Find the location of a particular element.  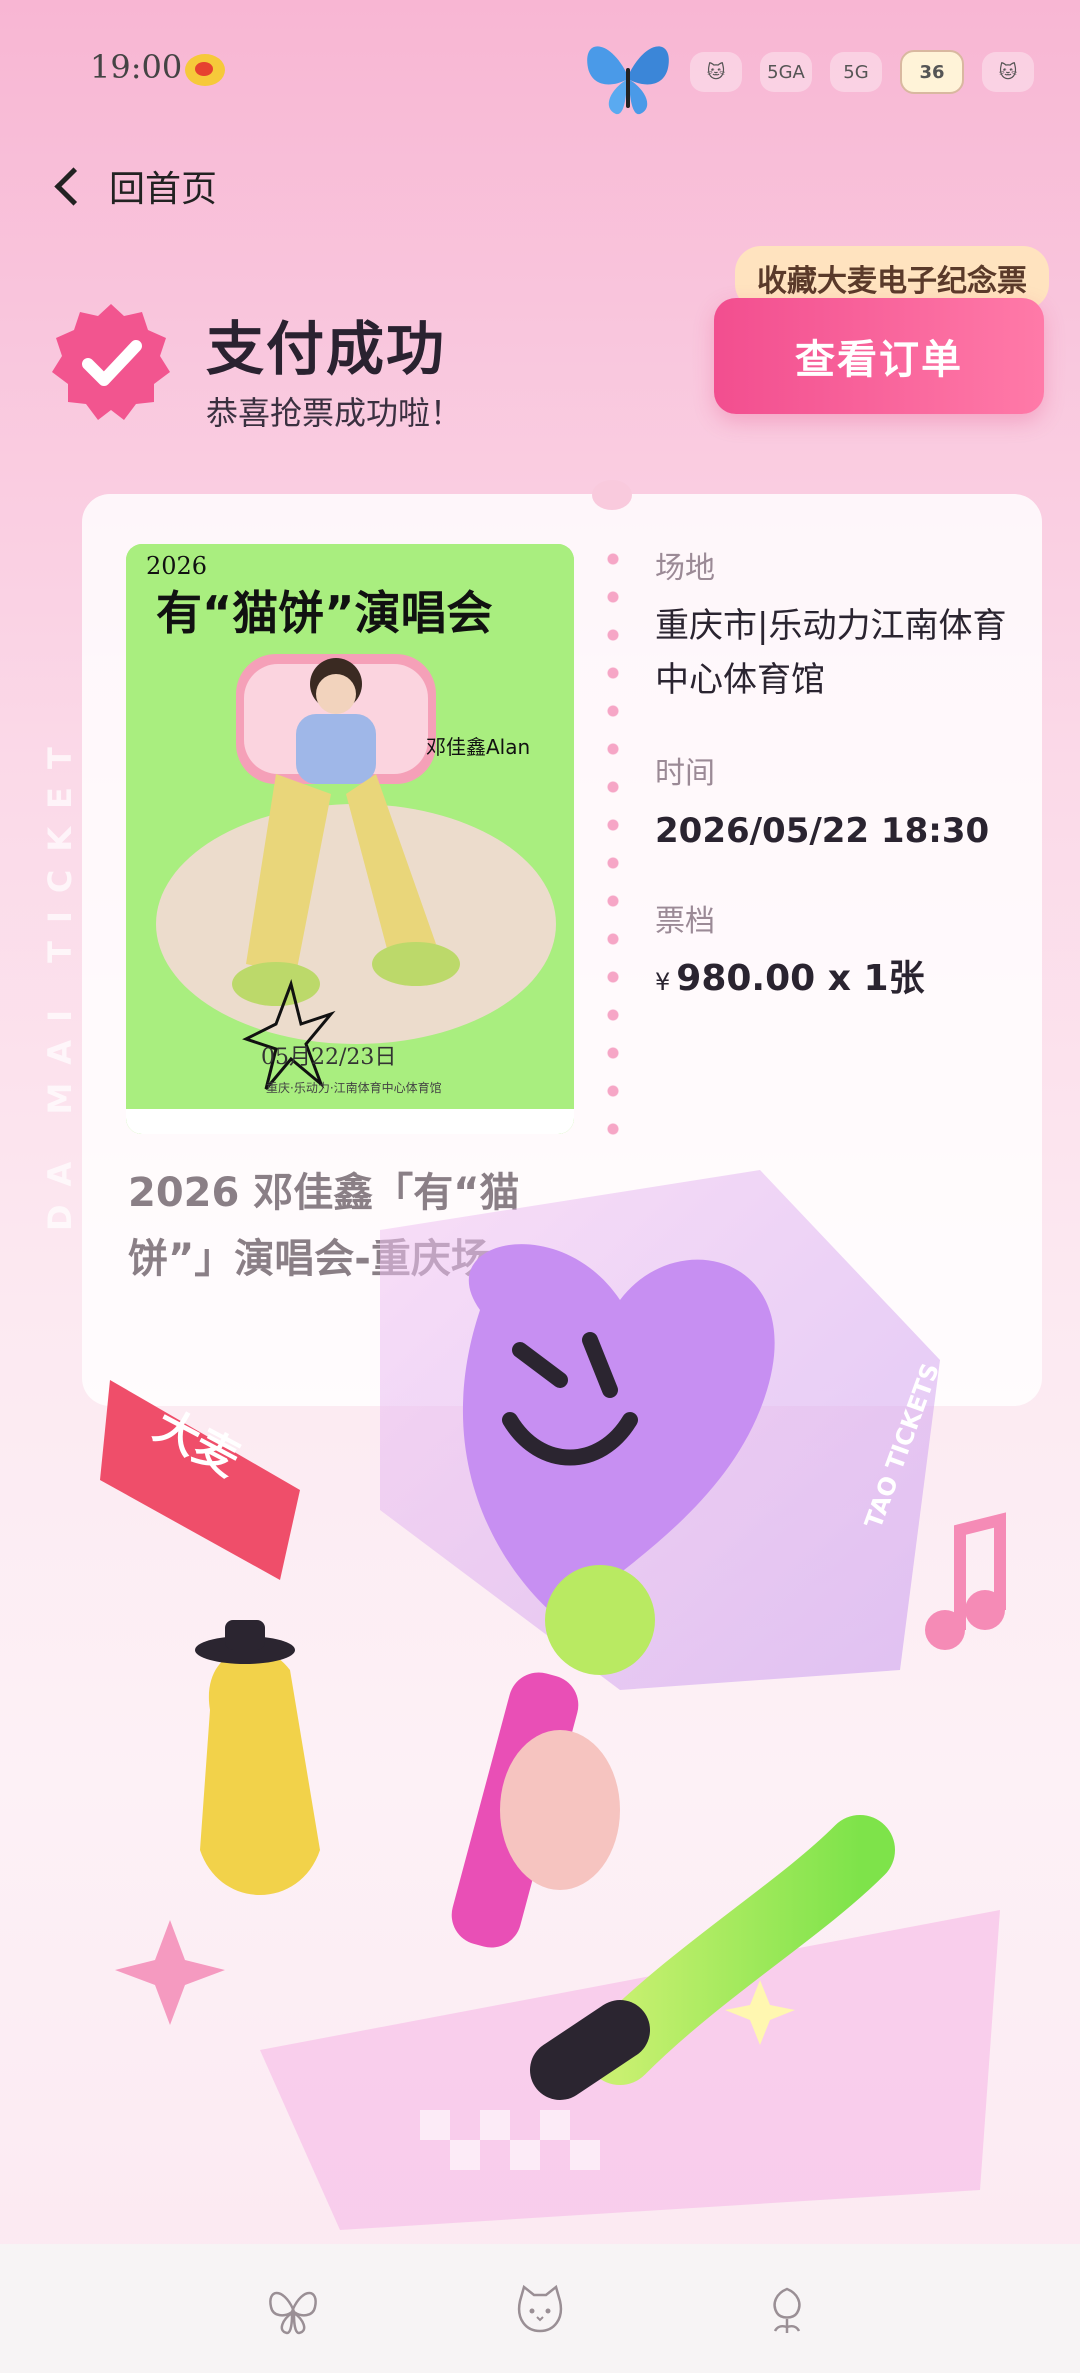

poster-year: 2026 is located at coordinates (176, 566).